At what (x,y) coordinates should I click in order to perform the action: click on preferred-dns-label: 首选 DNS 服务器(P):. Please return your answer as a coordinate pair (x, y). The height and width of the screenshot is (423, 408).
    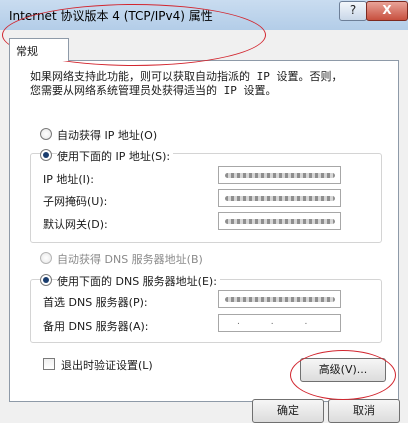
    Looking at the image, I should click on (95, 302).